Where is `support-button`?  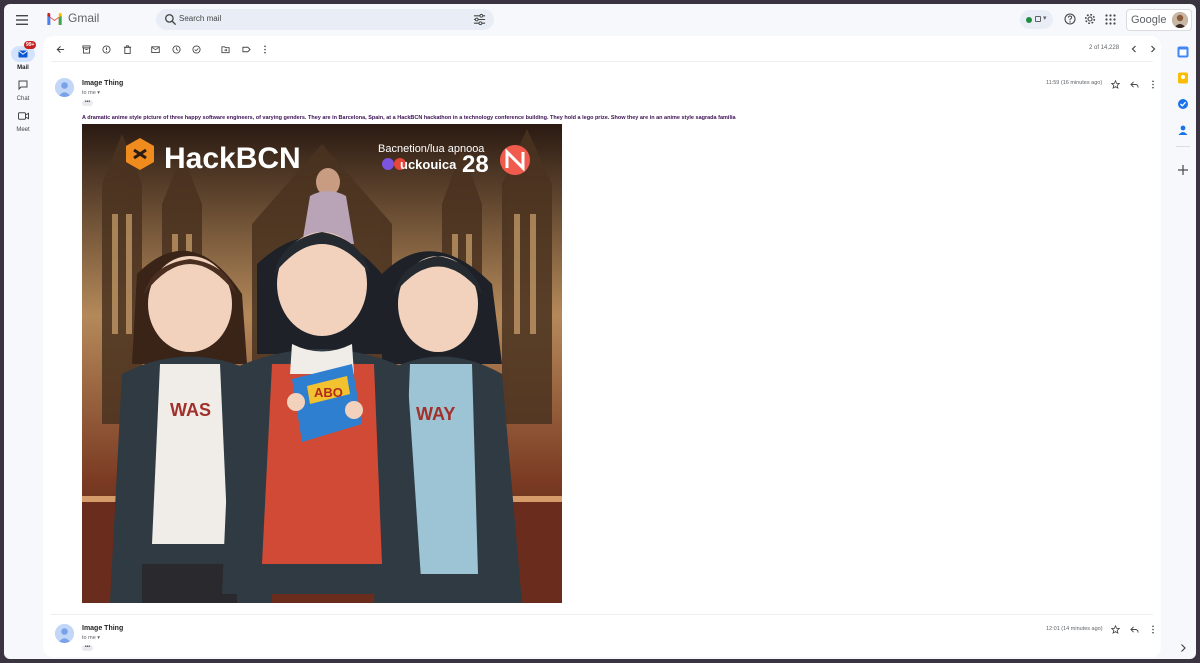
support-button is located at coordinates (1070, 19).